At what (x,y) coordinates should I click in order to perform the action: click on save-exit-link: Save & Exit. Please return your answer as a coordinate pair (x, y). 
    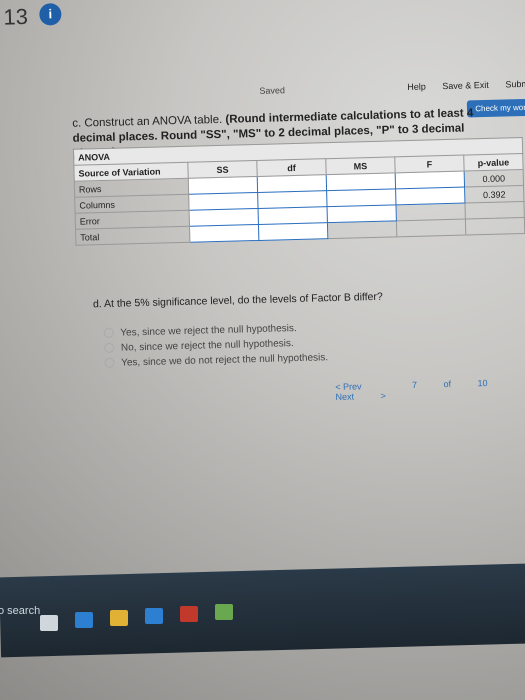
    Looking at the image, I should click on (465, 85).